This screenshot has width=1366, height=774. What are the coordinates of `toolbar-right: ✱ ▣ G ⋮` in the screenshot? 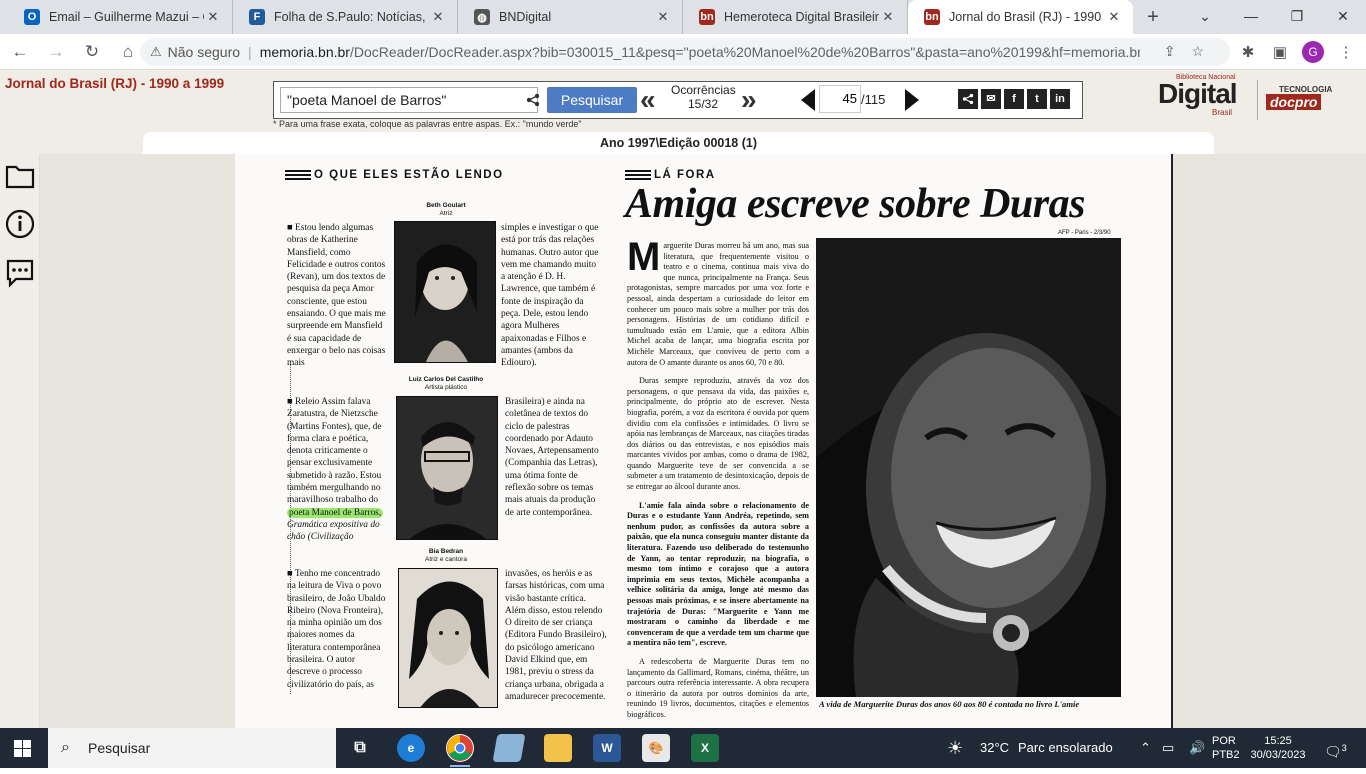 It's located at (1297, 52).